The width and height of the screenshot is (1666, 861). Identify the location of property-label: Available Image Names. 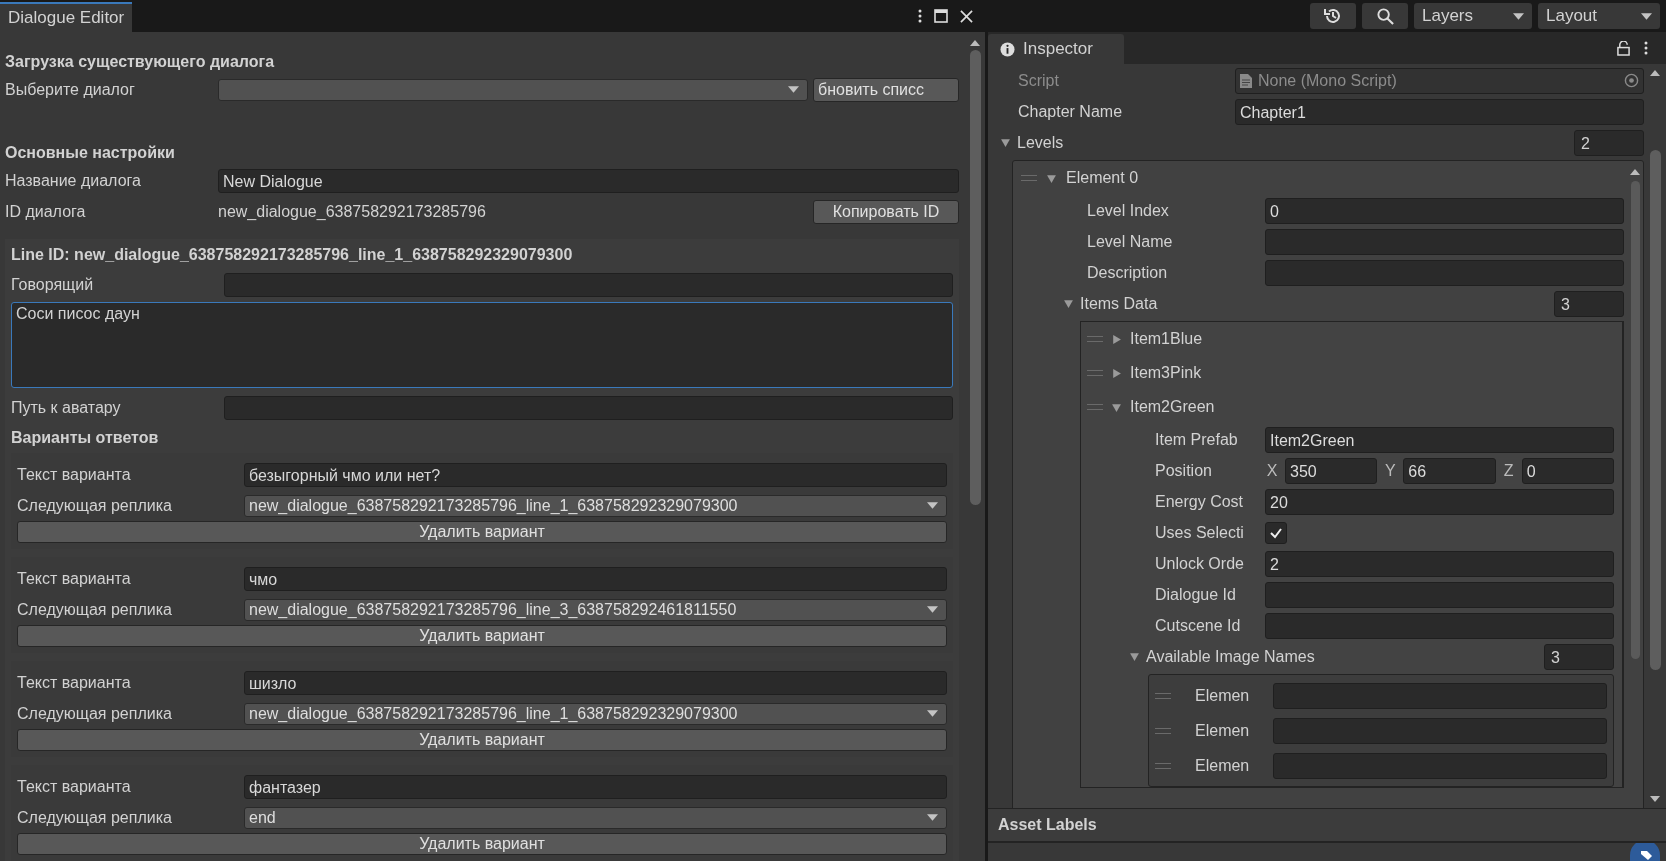
(1230, 656).